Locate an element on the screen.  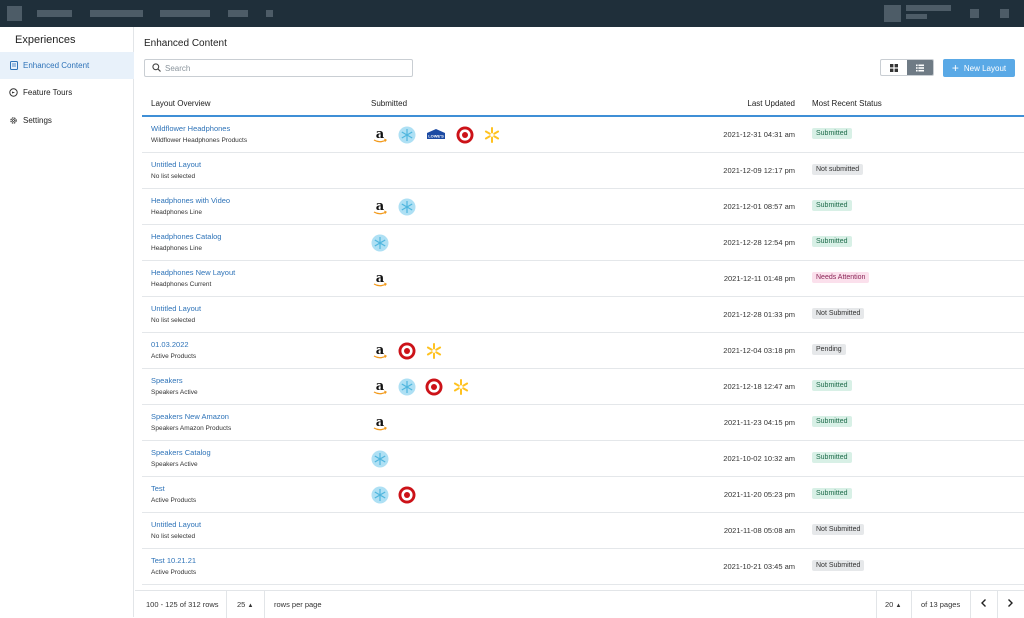
layout-title-link: Test 10.21.21 is located at coordinates (173, 560).